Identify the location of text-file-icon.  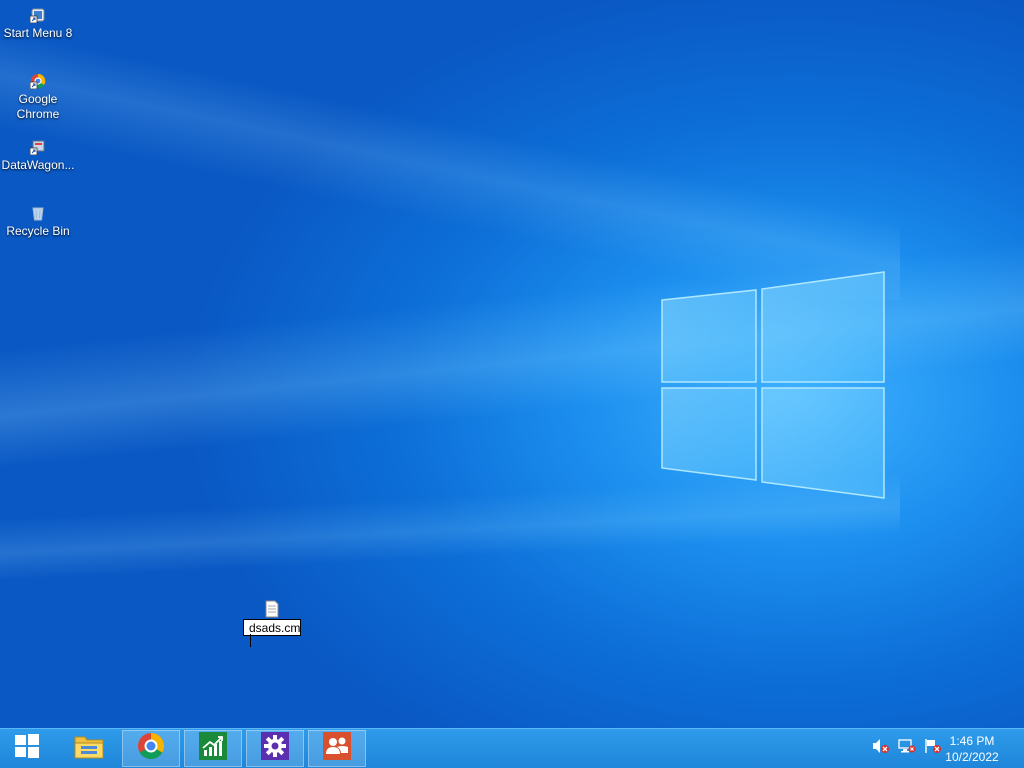
(272, 609).